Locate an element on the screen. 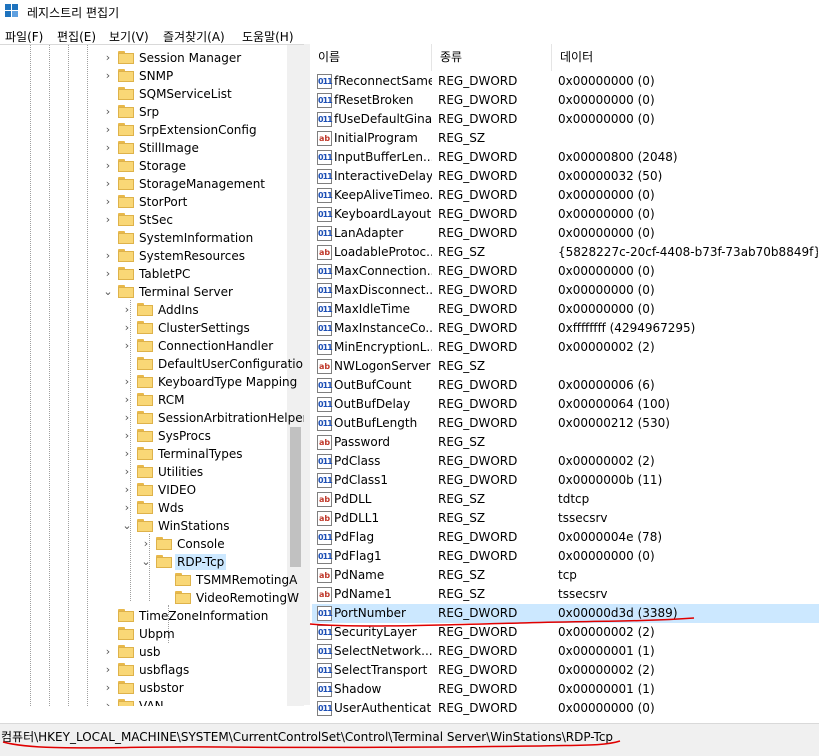 The height and width of the screenshot is (756, 819). tree-item: › SessionArbitrationHelper is located at coordinates (152, 418).